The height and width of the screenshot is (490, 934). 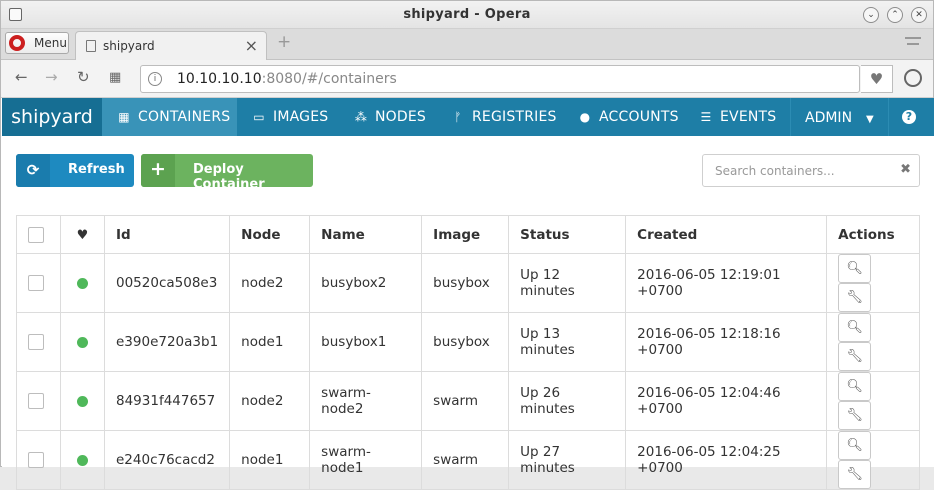 I want to click on container-created: 2016-06-05 12:18:16 +0700, so click(x=726, y=342).